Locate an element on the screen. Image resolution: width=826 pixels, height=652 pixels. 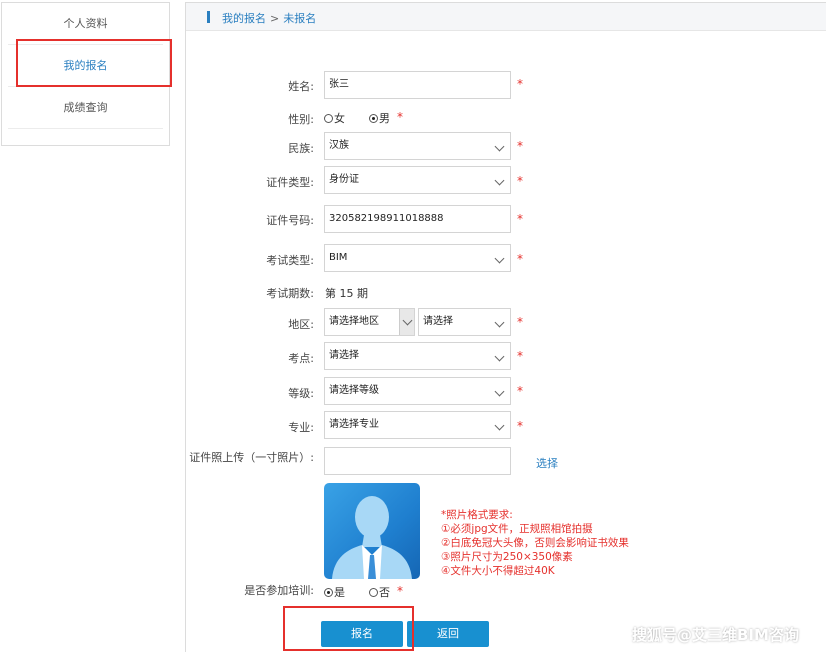
ethnicity-value: 汉族 is located at coordinates (339, 145).